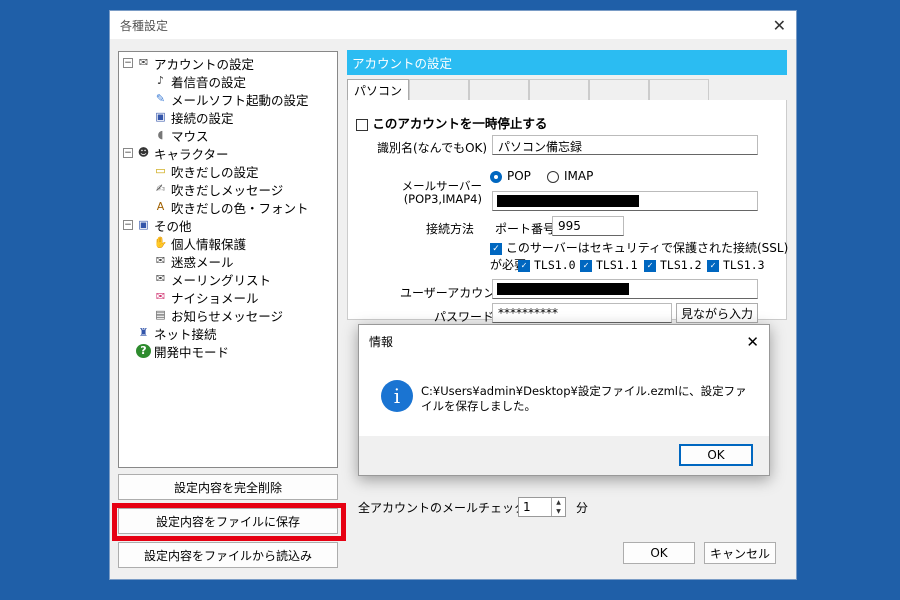 The width and height of the screenshot is (900, 600). I want to click on tree-item: ✍ 吹きだしメッセージ, so click(228, 189).